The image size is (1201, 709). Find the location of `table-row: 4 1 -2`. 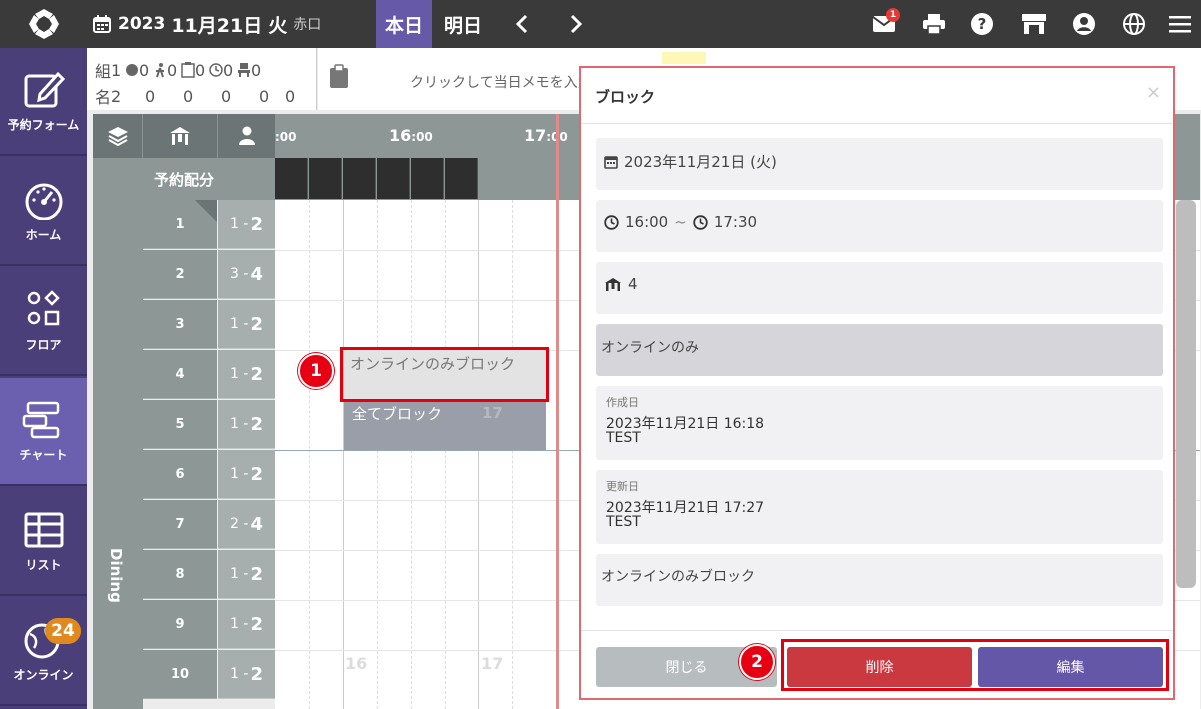

table-row: 4 1 -2 is located at coordinates (209, 375).